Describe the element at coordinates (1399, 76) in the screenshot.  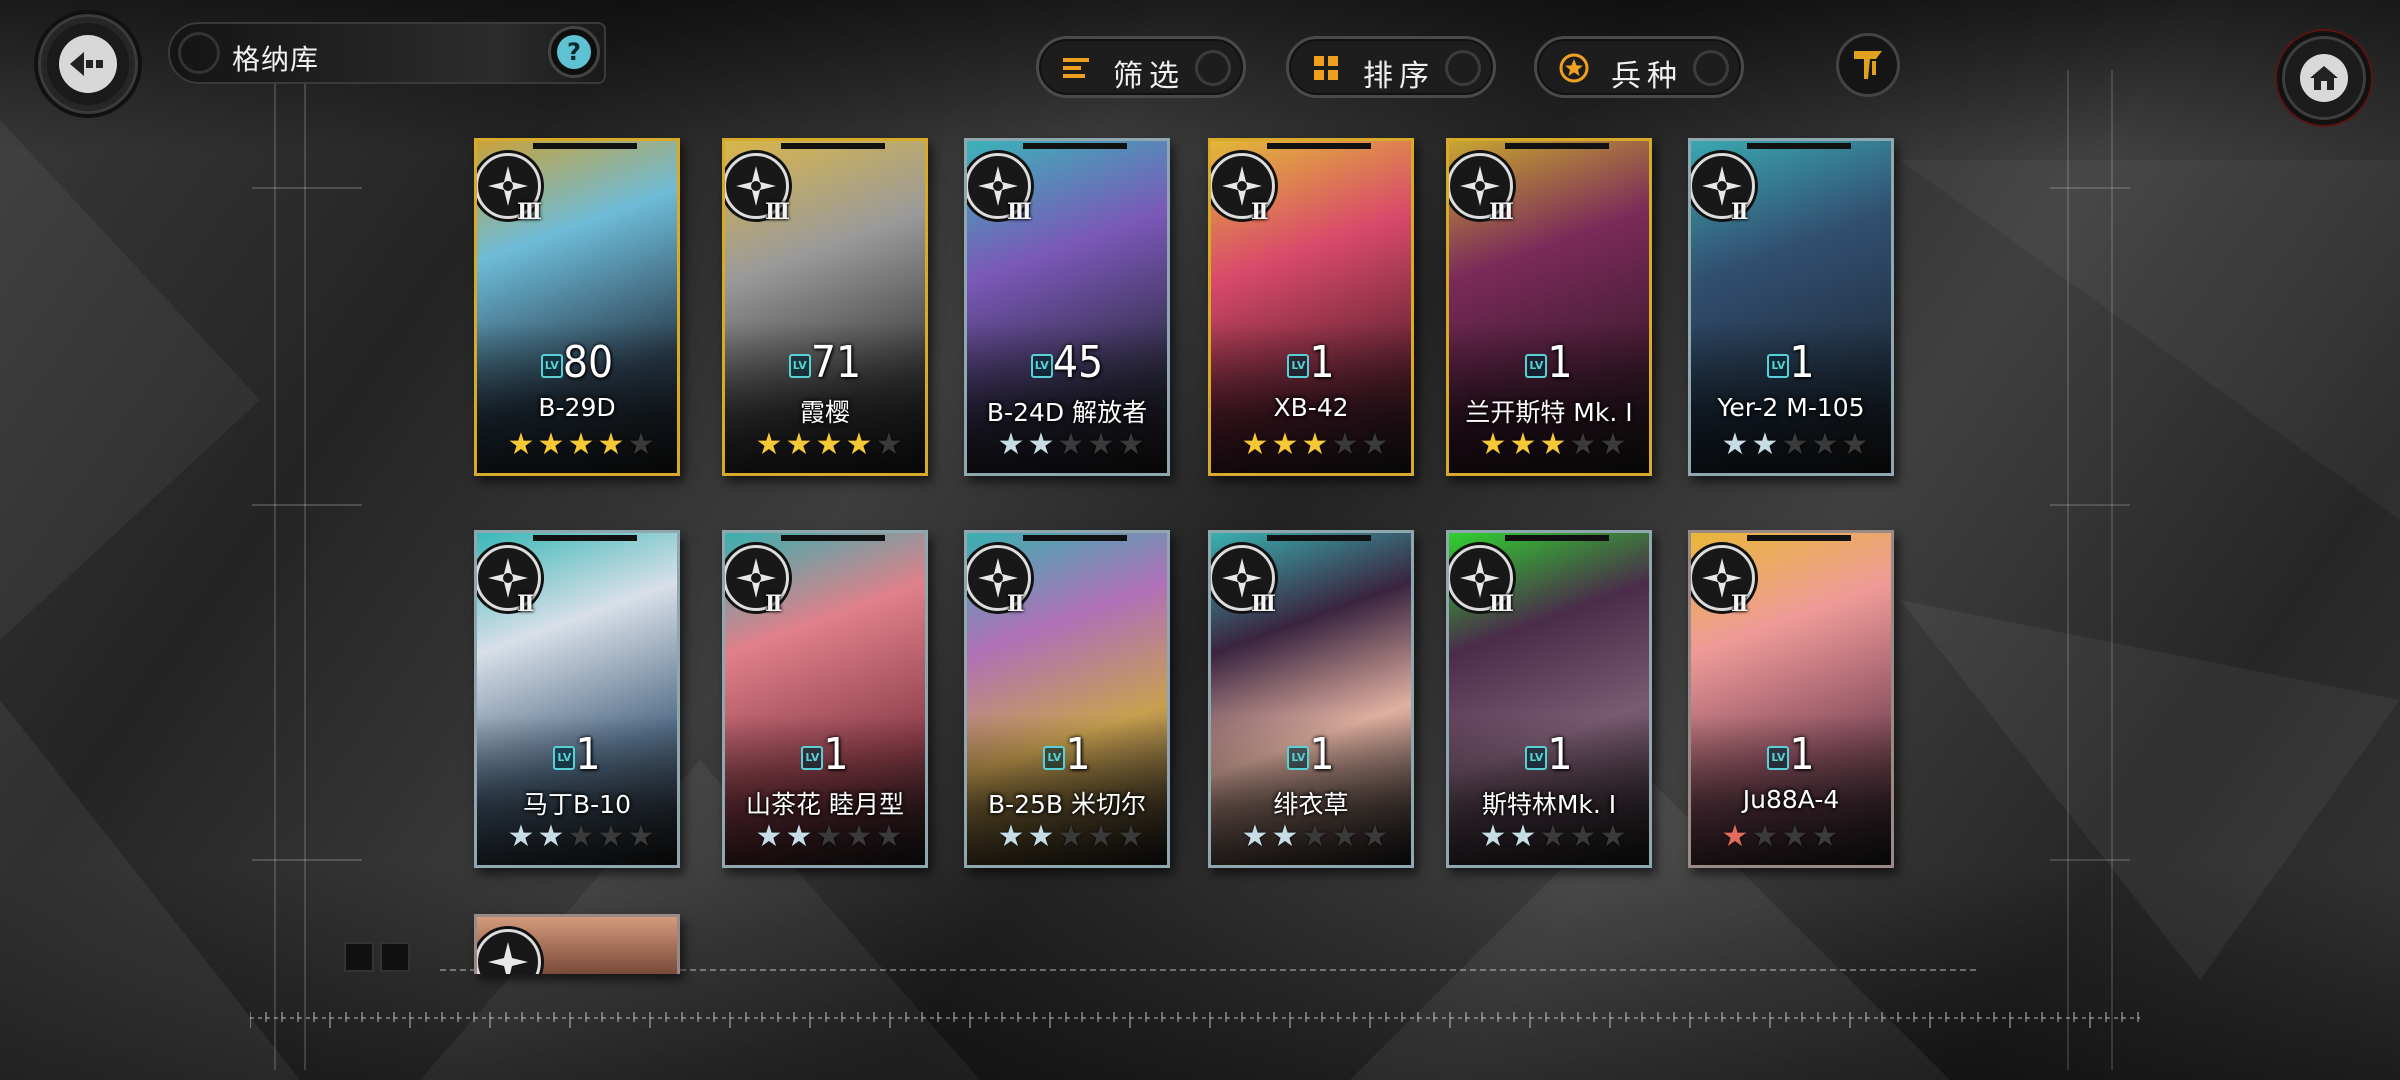
I see `sort-label: 排序` at that location.